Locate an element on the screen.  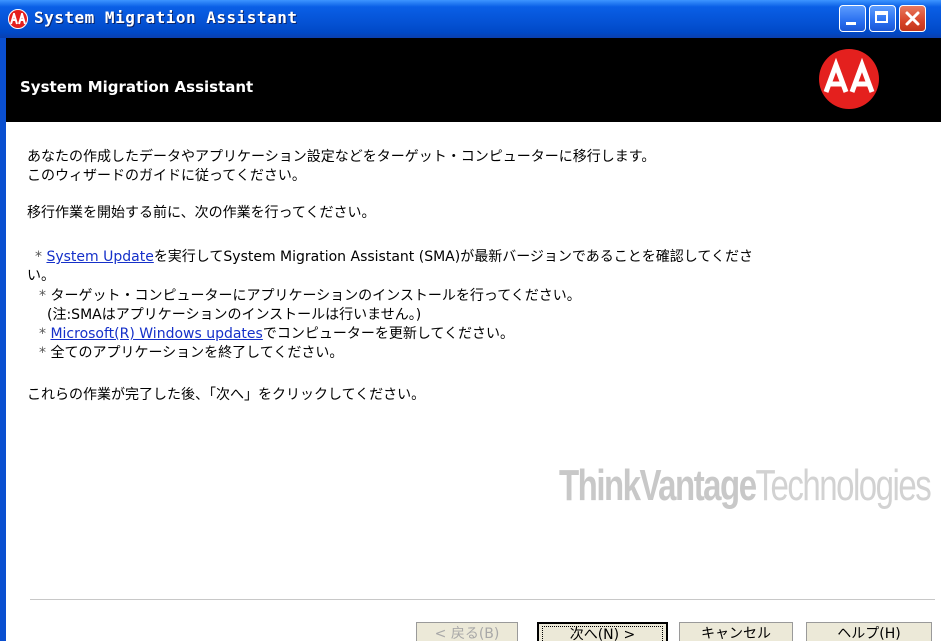
thinkvantage-watermark: ThinkVantageTechnologies is located at coordinates (745, 486).